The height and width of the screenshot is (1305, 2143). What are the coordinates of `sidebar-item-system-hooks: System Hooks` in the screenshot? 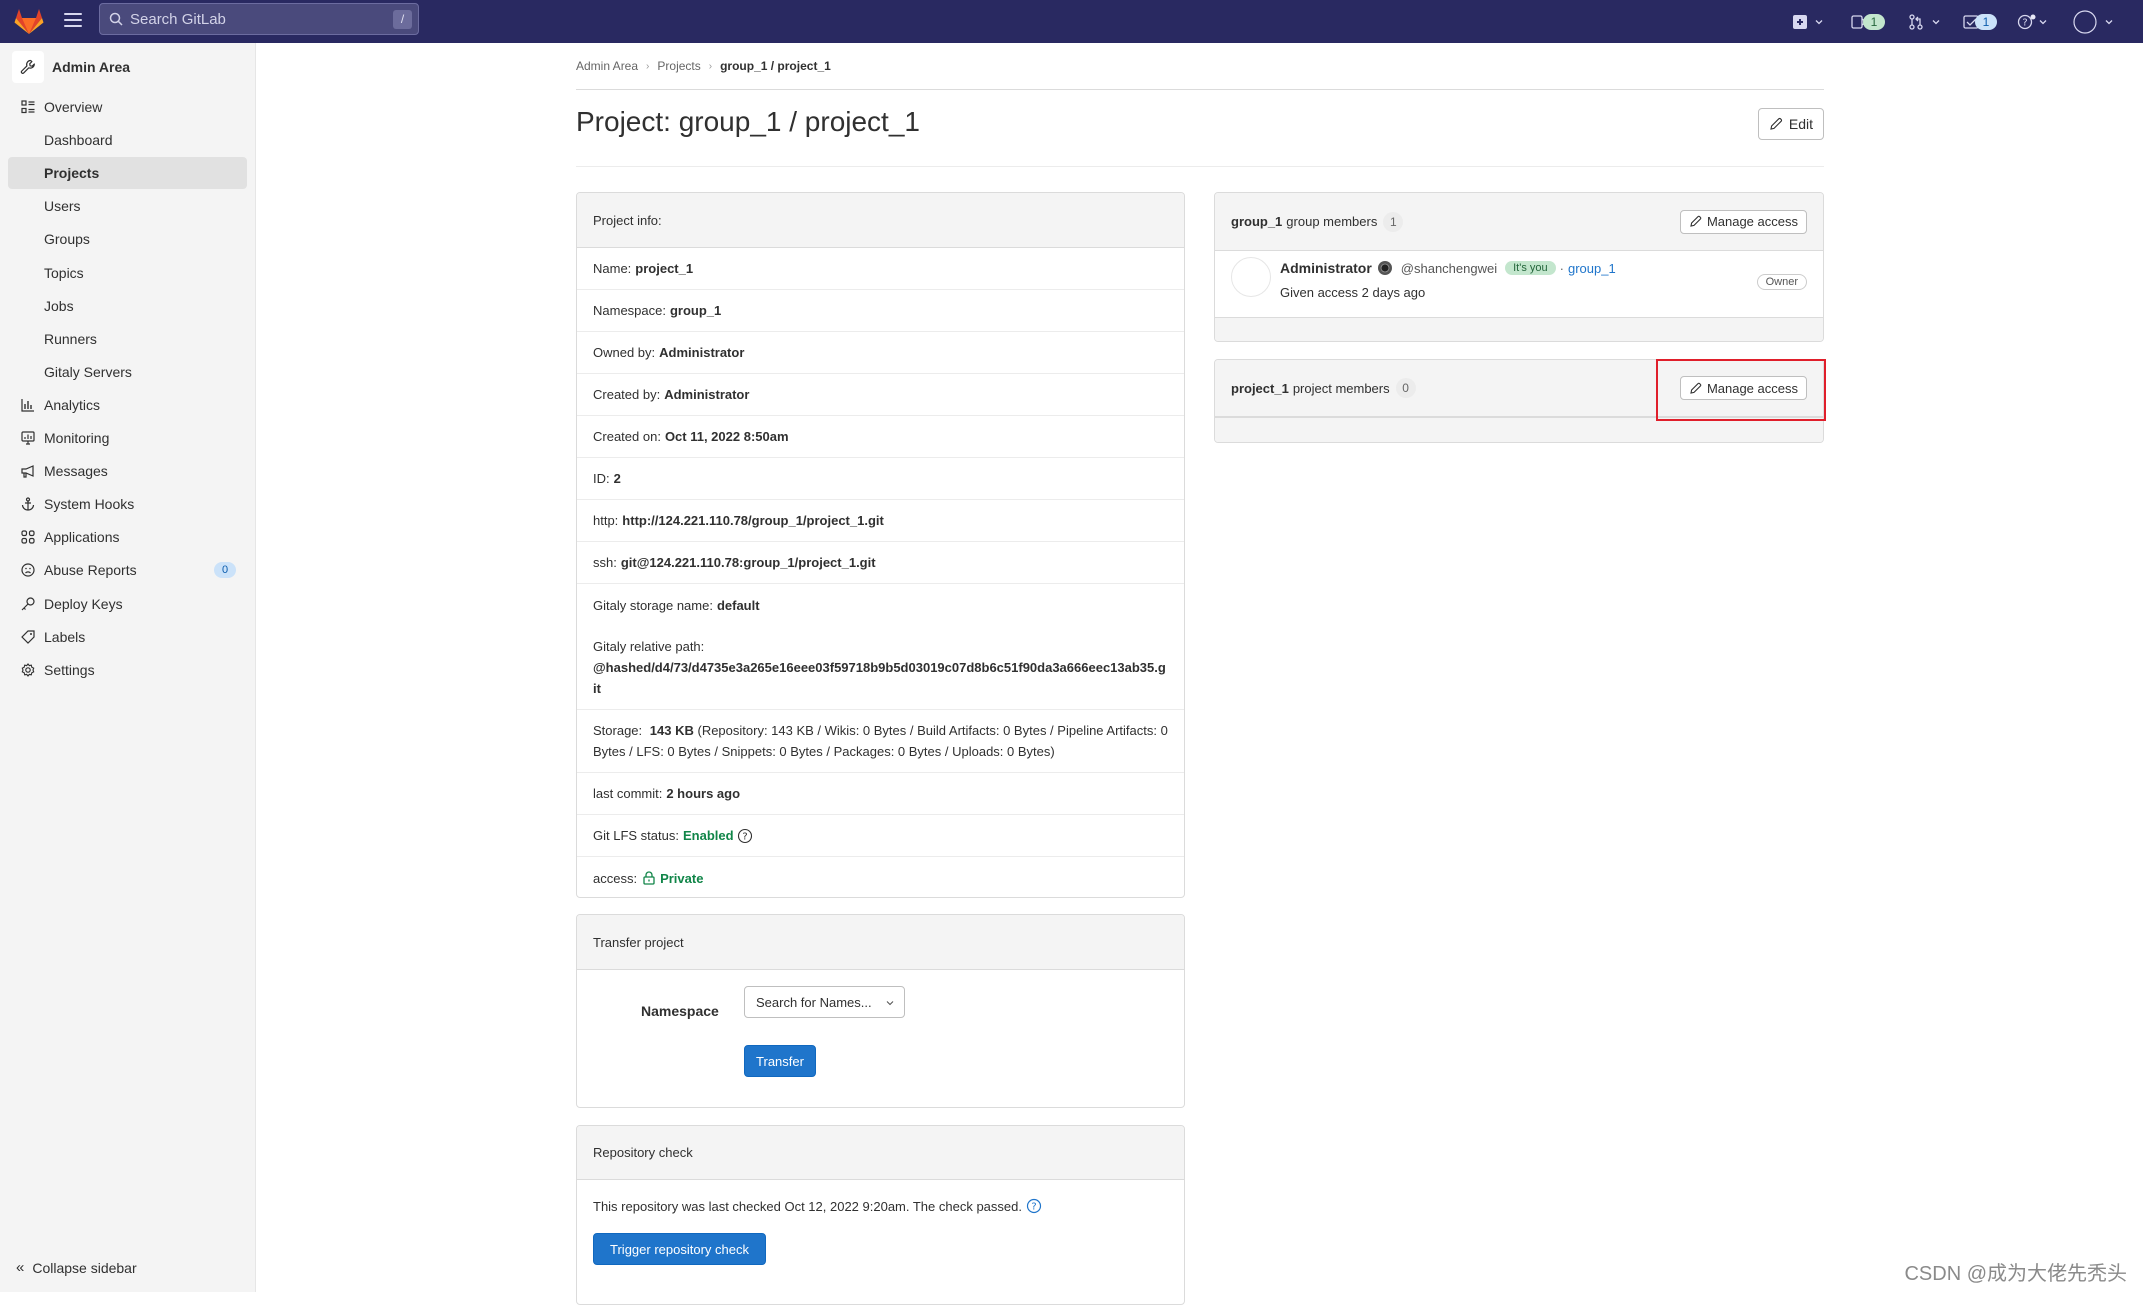 It's located at (127, 504).